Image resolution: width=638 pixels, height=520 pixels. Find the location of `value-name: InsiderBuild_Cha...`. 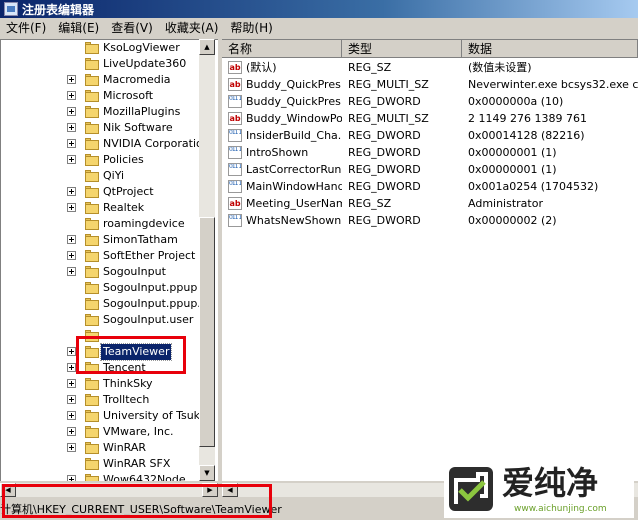

value-name: InsiderBuild_Cha... is located at coordinates (294, 135).